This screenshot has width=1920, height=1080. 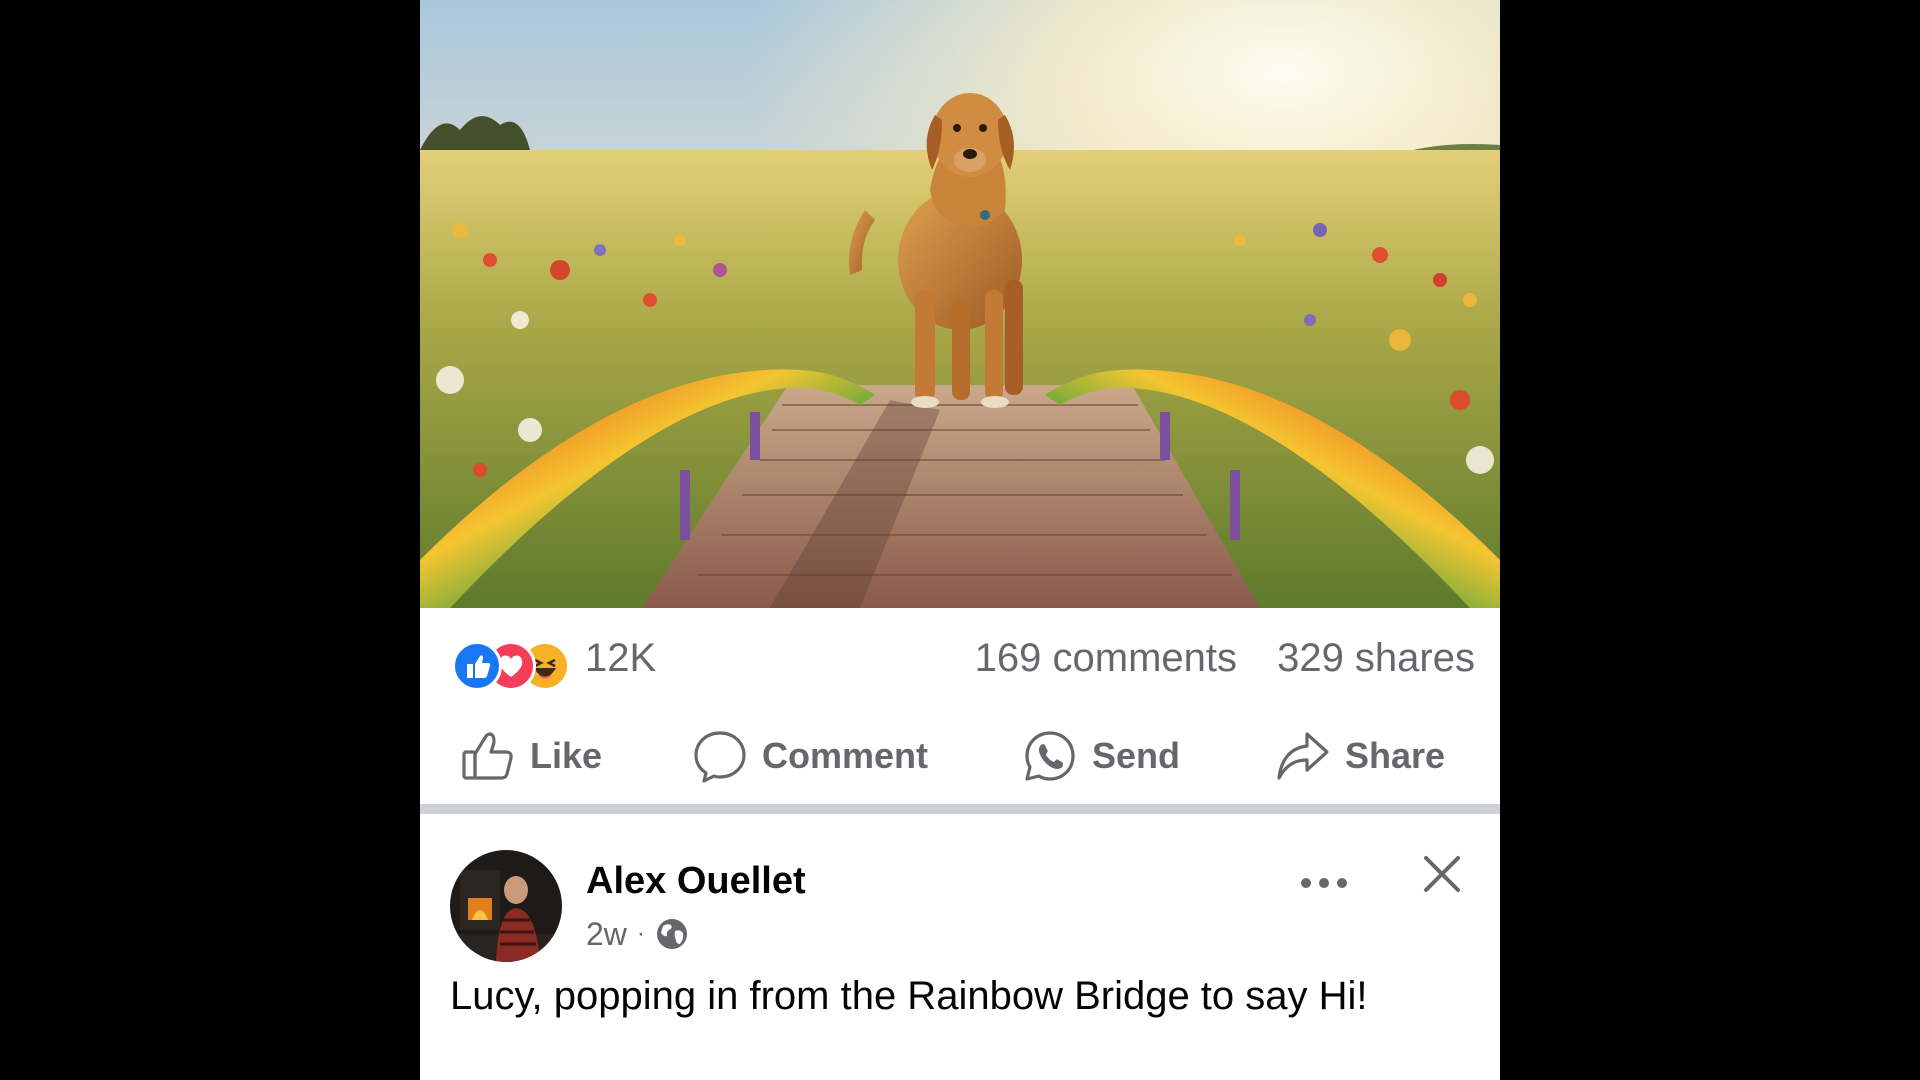 What do you see at coordinates (960, 809) in the screenshot?
I see `post-divider` at bounding box center [960, 809].